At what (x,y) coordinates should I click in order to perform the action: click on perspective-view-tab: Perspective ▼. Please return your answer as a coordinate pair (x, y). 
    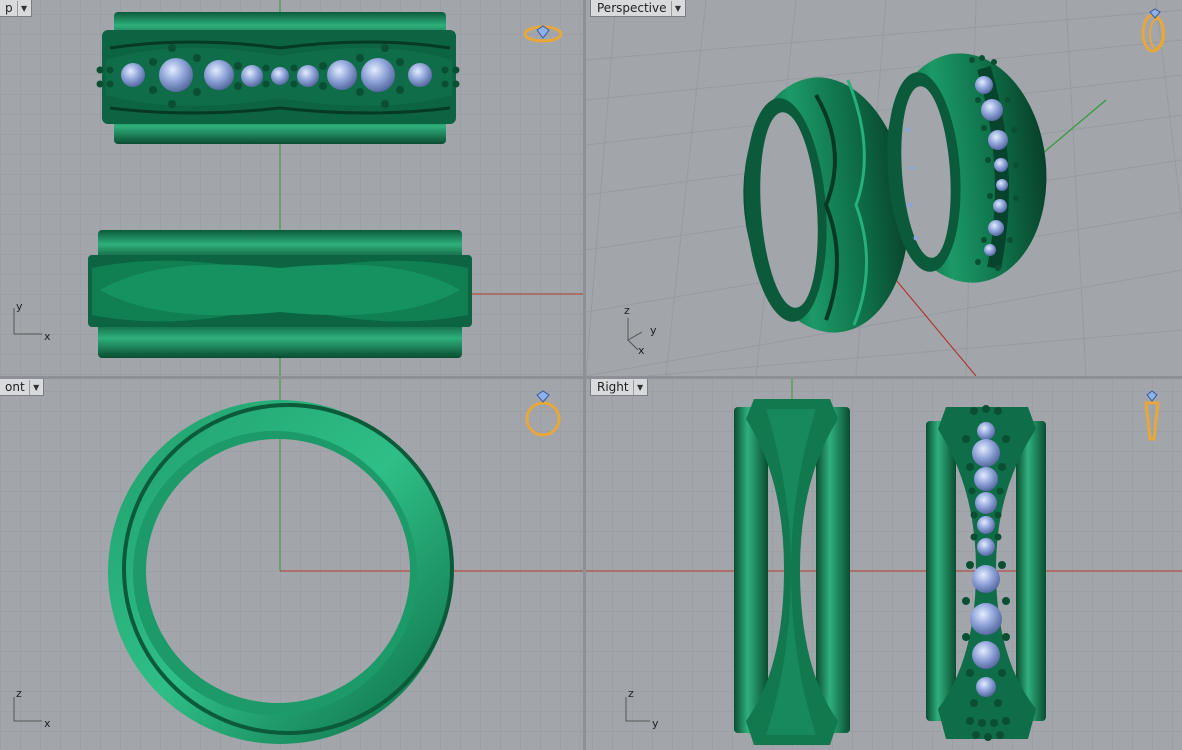
    Looking at the image, I should click on (638, 8).